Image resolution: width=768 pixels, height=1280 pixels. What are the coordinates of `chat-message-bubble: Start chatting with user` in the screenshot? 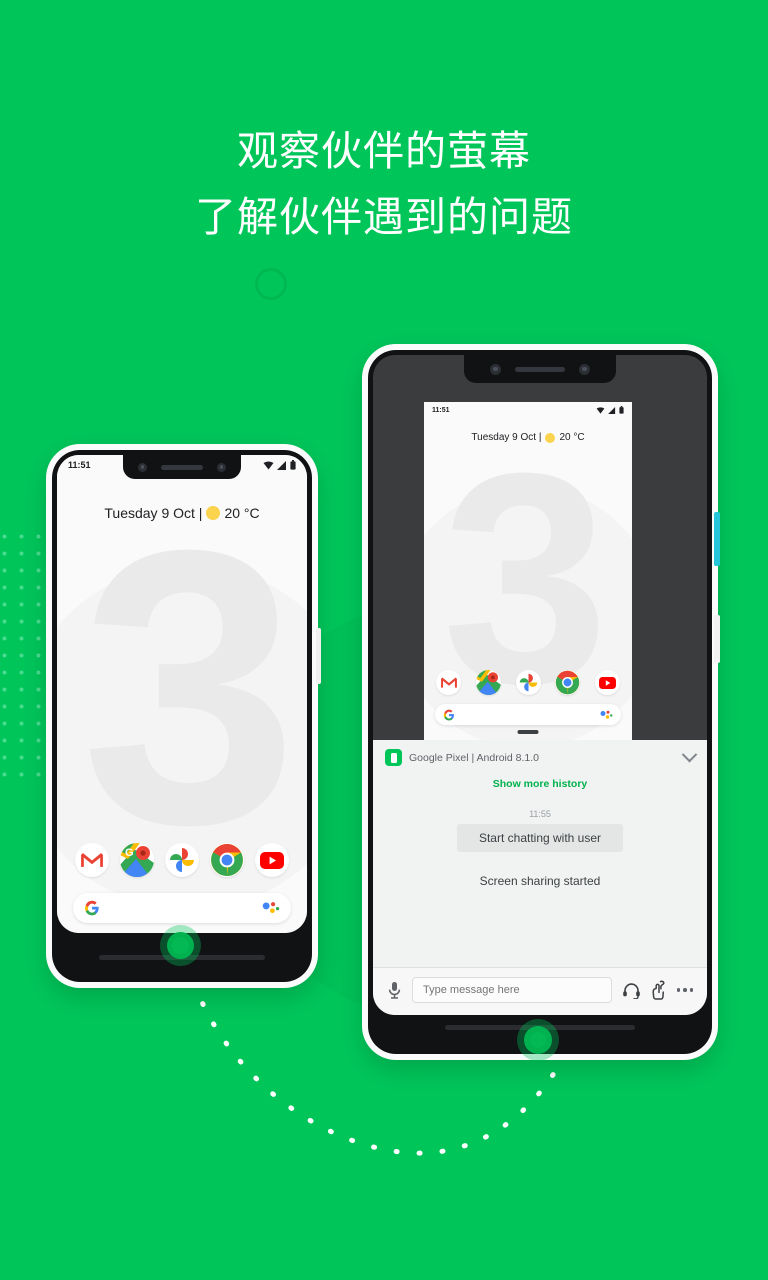 It's located at (540, 838).